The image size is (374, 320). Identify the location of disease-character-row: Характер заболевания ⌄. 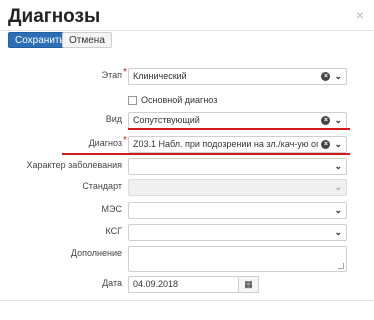
(187, 167).